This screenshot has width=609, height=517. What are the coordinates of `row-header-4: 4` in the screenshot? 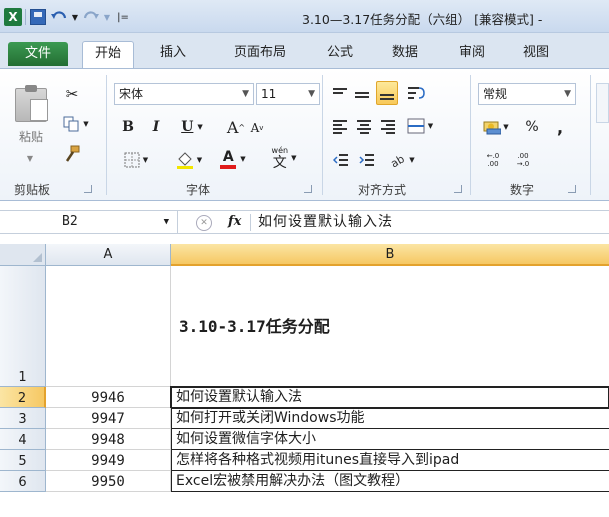 It's located at (23, 439).